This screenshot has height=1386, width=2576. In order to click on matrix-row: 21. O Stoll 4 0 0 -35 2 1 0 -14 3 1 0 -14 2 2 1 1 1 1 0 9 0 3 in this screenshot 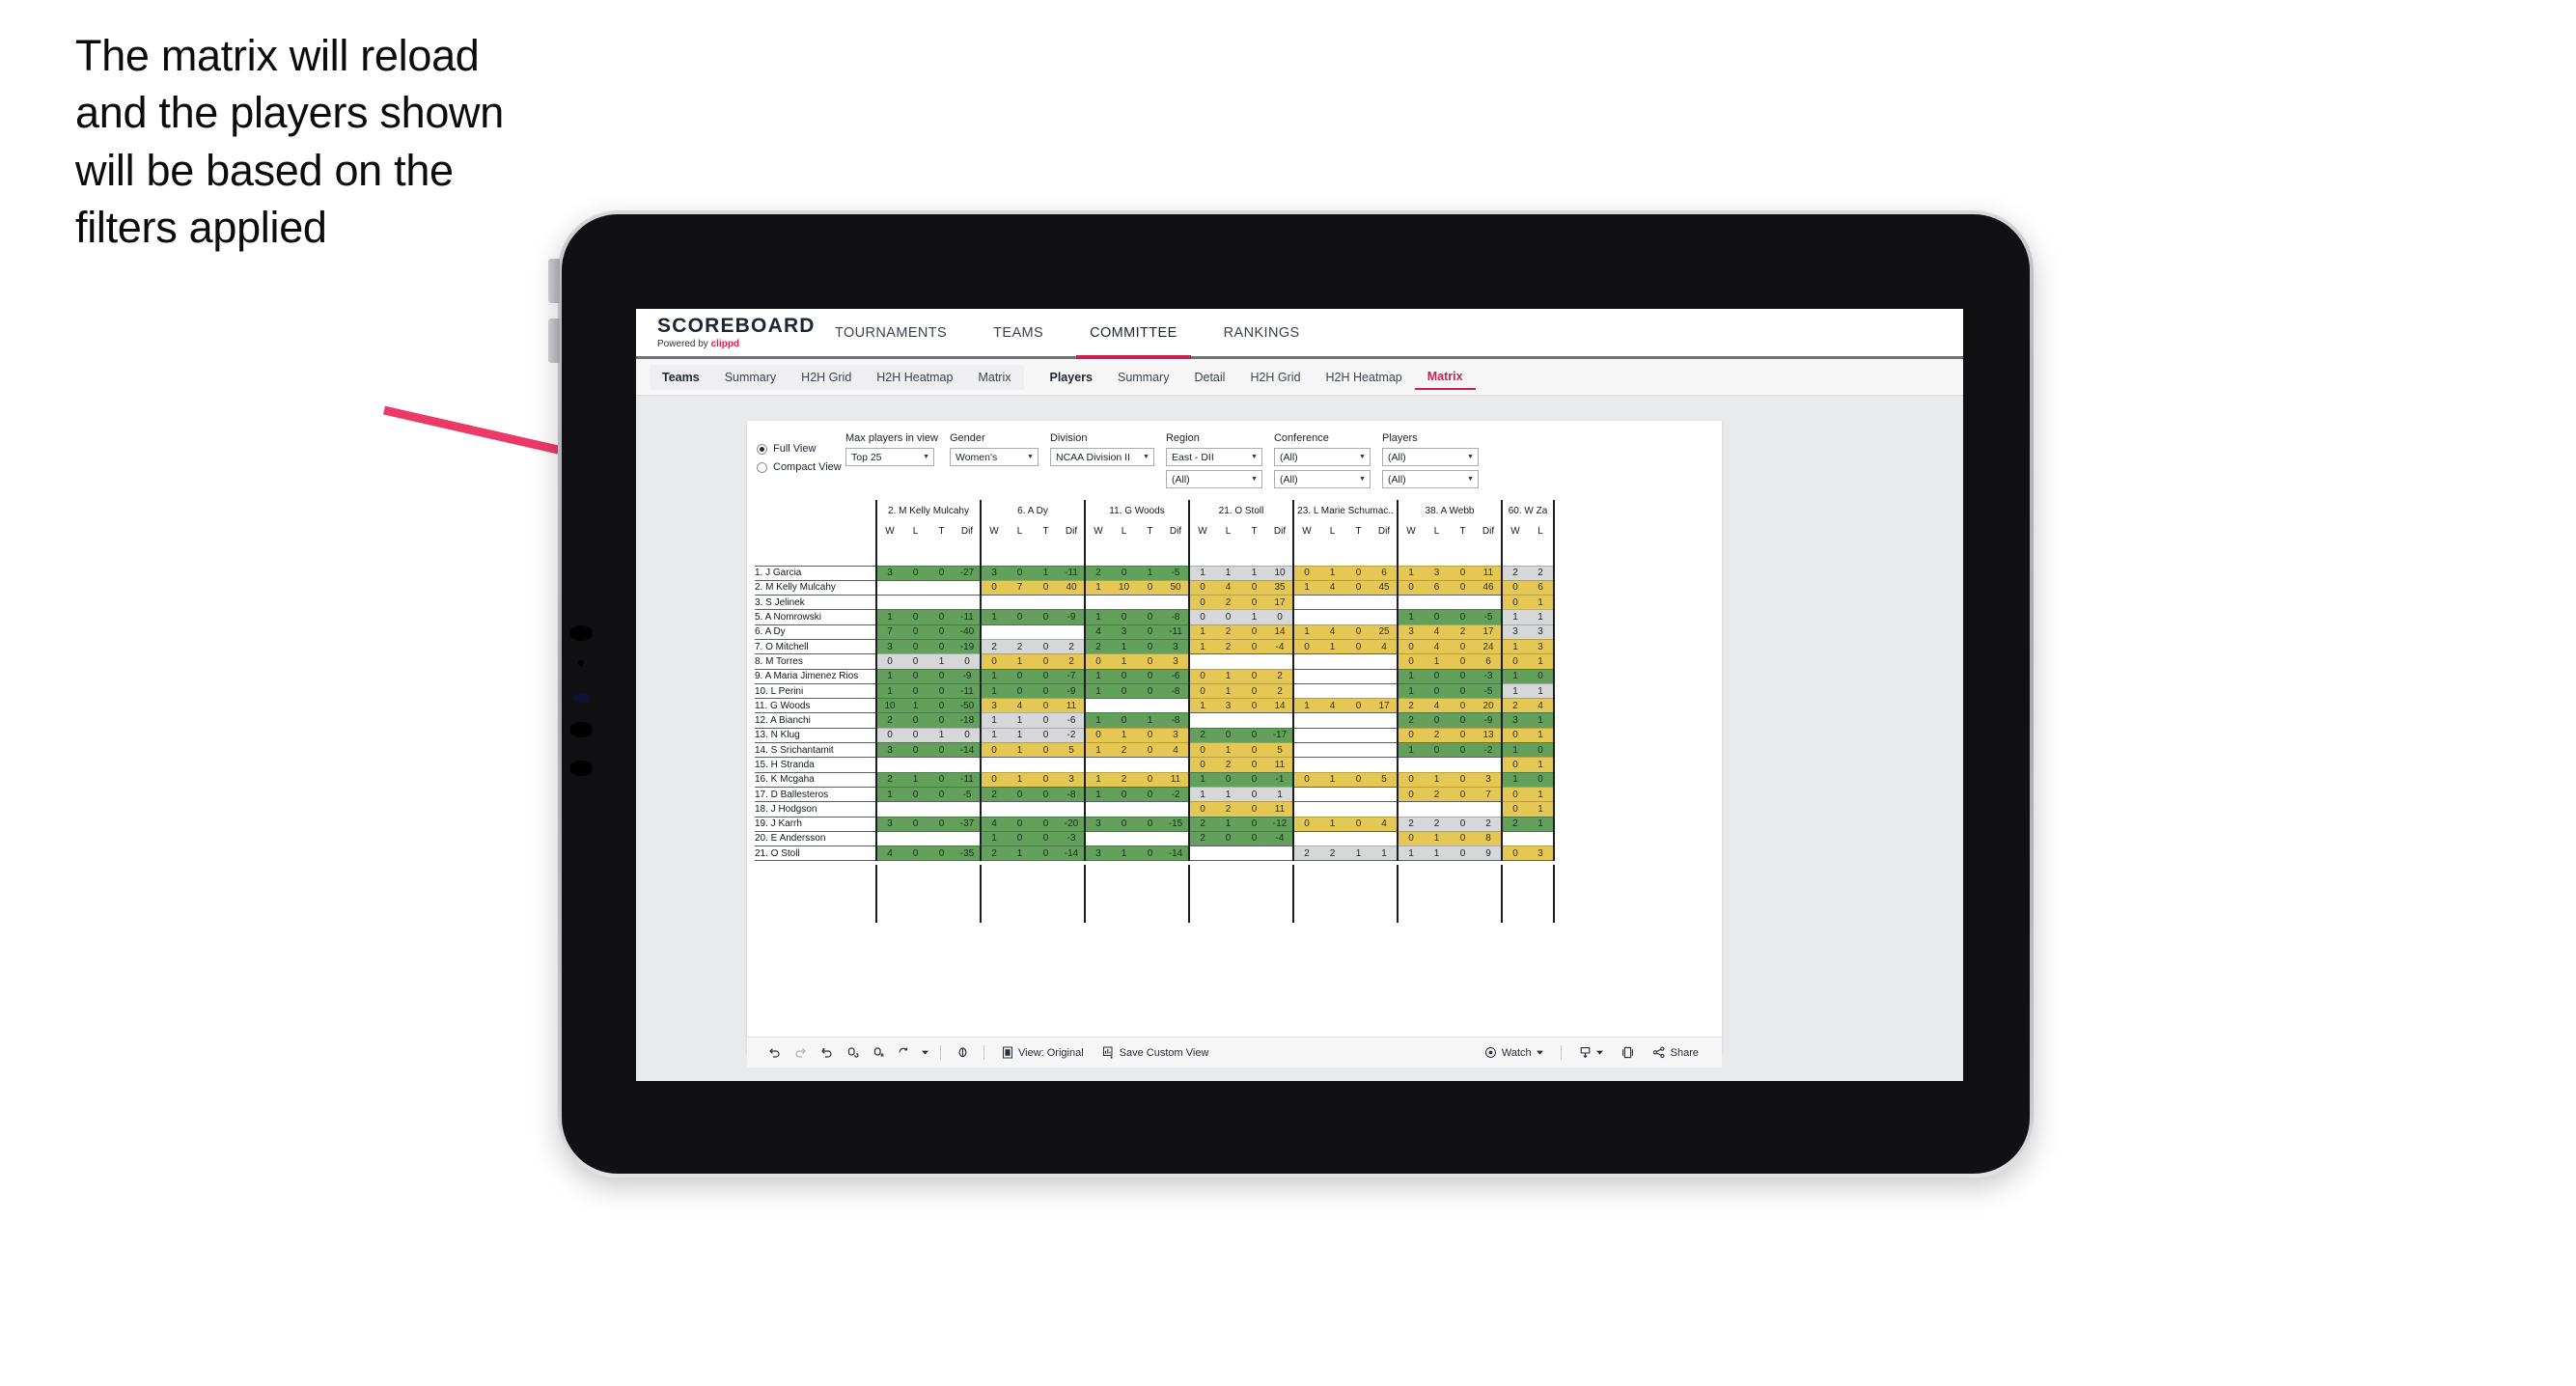, I will do `click(1155, 853)`.